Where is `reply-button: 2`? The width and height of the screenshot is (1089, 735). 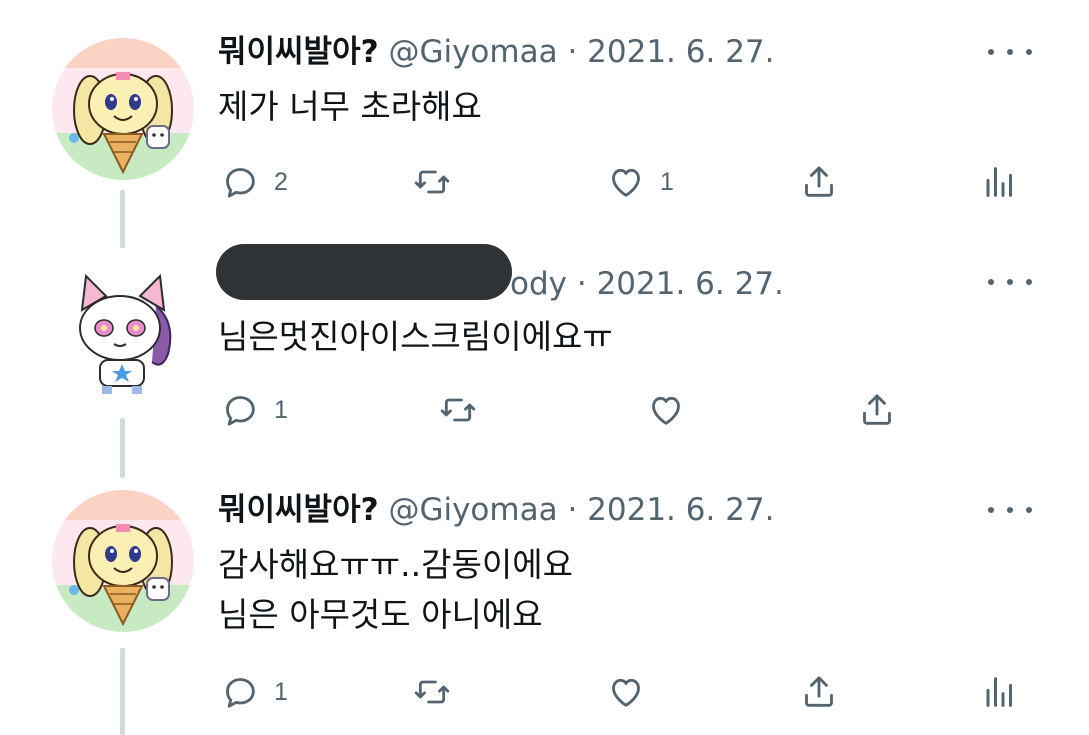
reply-button: 2 is located at coordinates (254, 182).